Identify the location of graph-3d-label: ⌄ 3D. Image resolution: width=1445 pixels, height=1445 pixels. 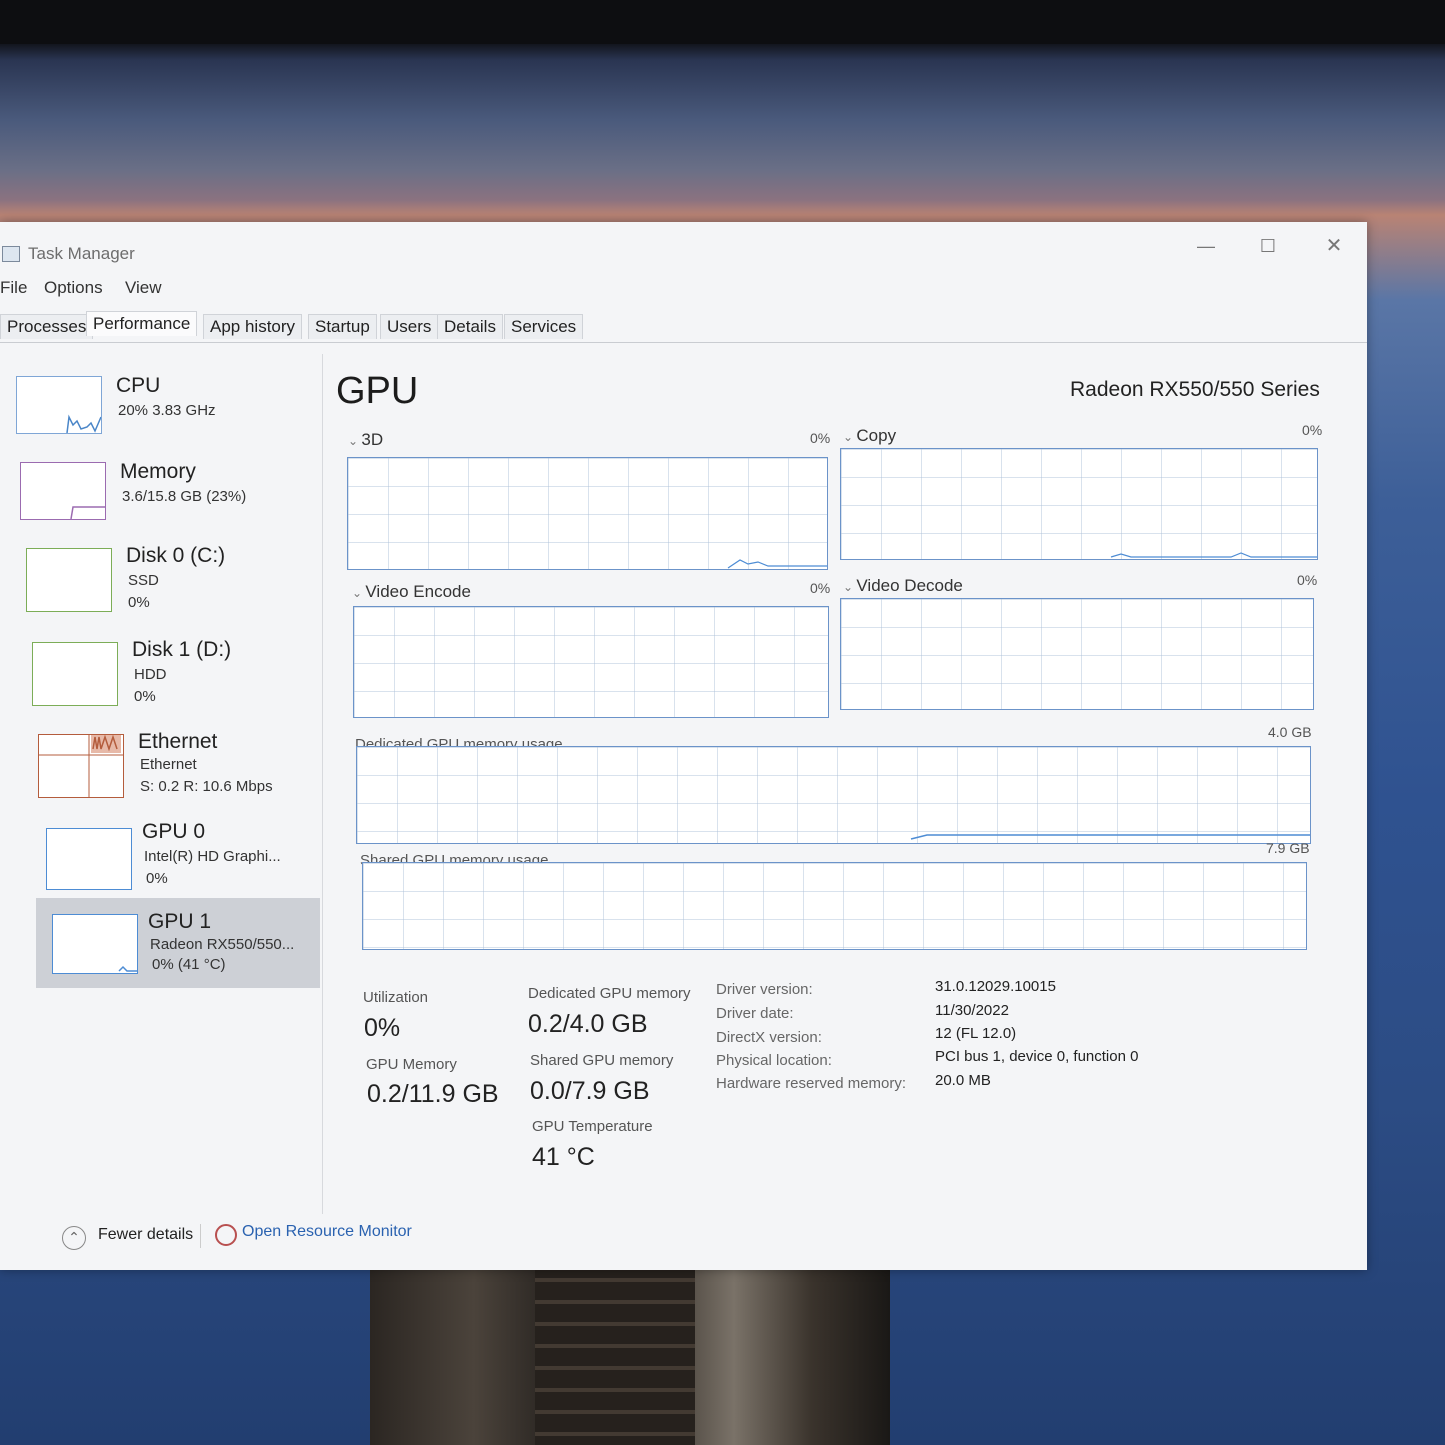
(365, 440).